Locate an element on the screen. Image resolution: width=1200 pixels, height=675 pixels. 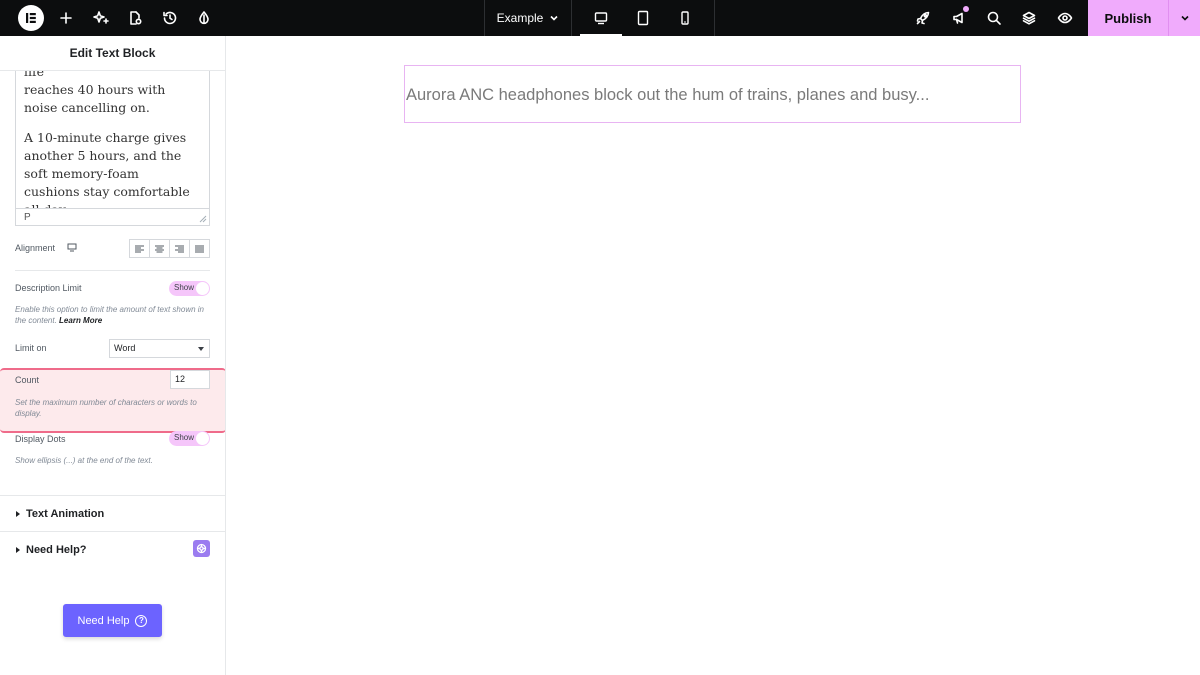
align-center-button is located at coordinates (160, 248).